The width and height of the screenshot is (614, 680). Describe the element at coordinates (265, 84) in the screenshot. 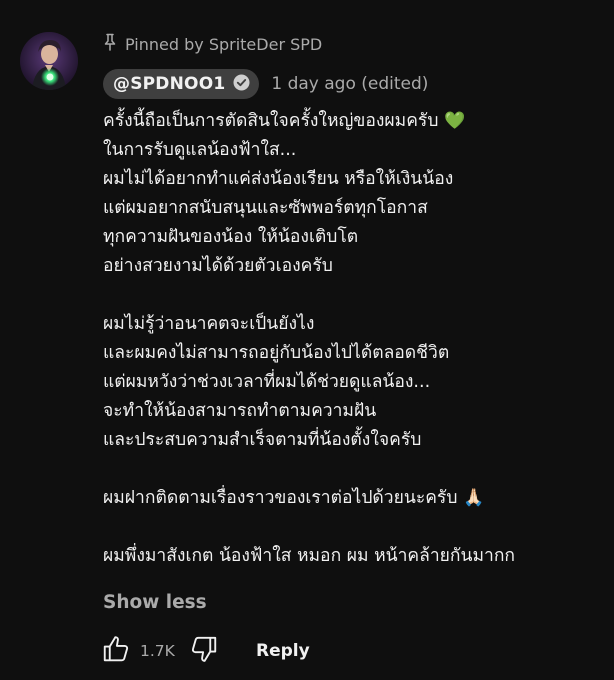

I see `comment-header: @SPDNOO1 1 day ago (edited)` at that location.